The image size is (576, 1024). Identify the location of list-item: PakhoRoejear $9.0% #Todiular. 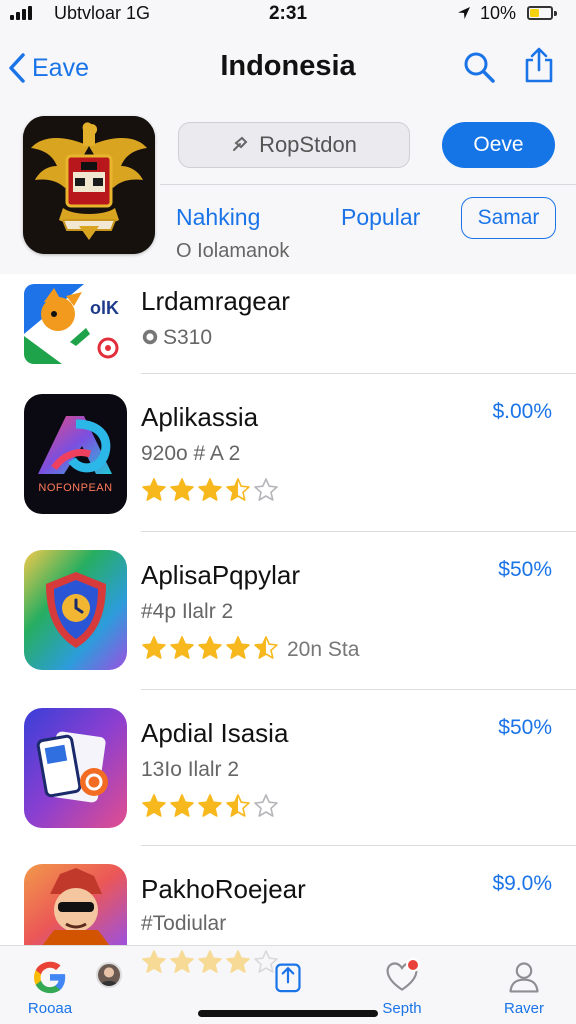
(288, 896).